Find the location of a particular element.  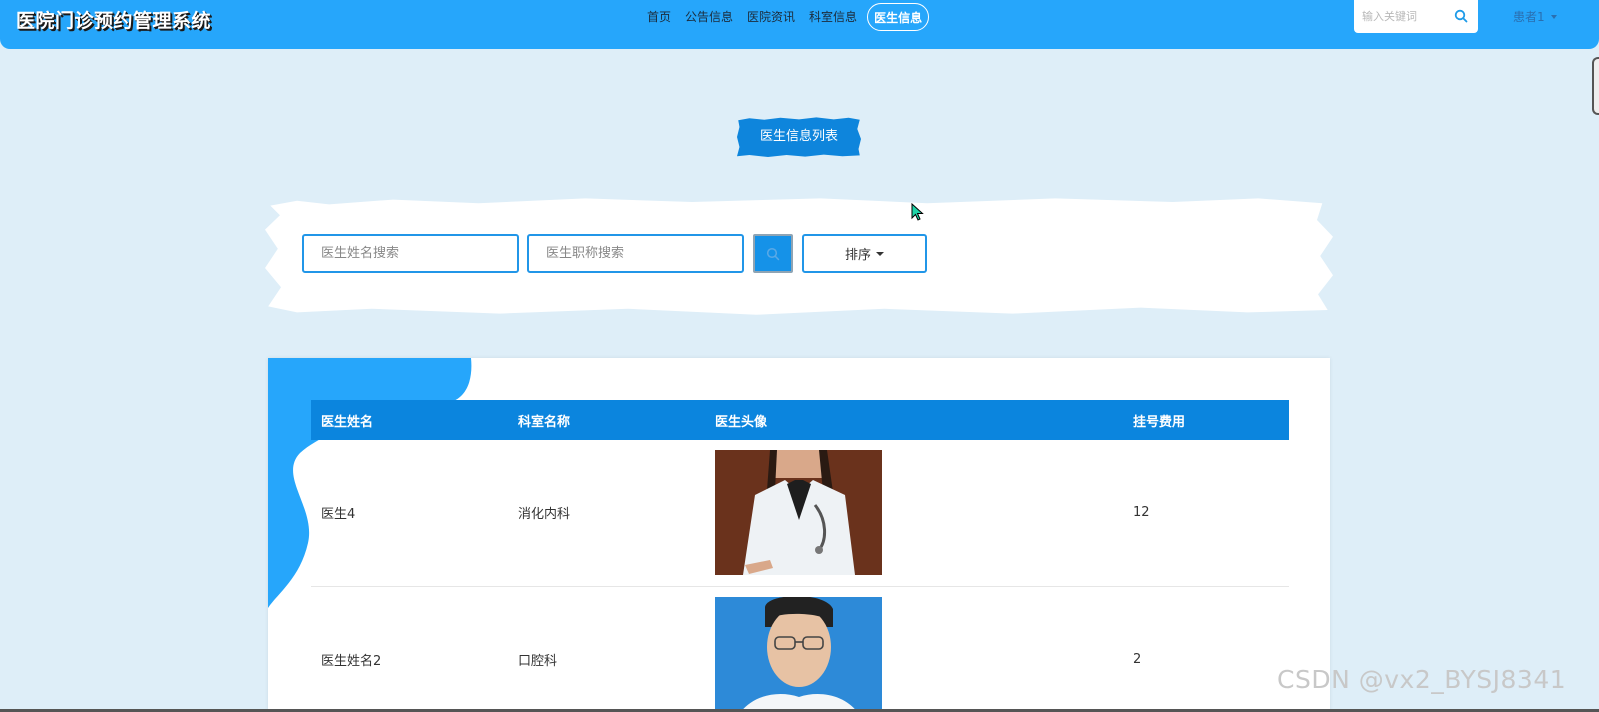

column-header-fee: 挂号费用 is located at coordinates (1206, 420).